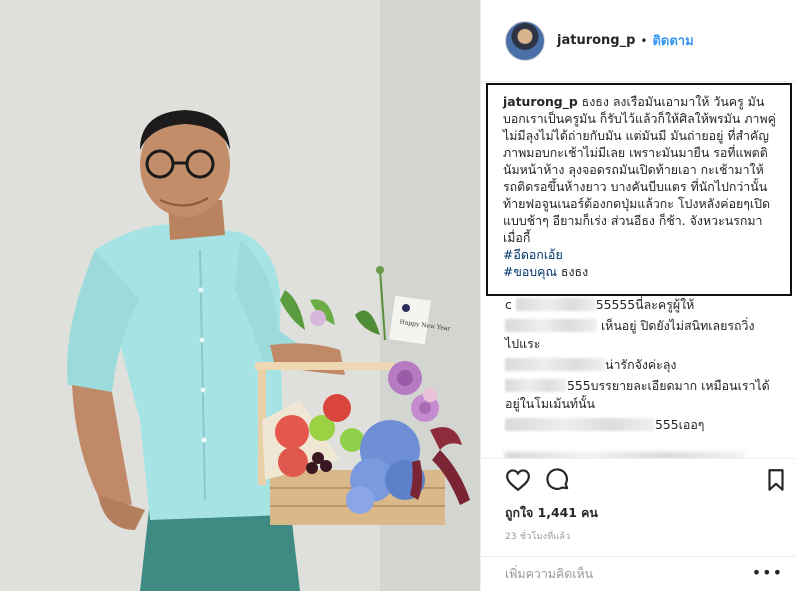 The height and width of the screenshot is (591, 796). What do you see at coordinates (525, 40) in the screenshot?
I see `avatar` at bounding box center [525, 40].